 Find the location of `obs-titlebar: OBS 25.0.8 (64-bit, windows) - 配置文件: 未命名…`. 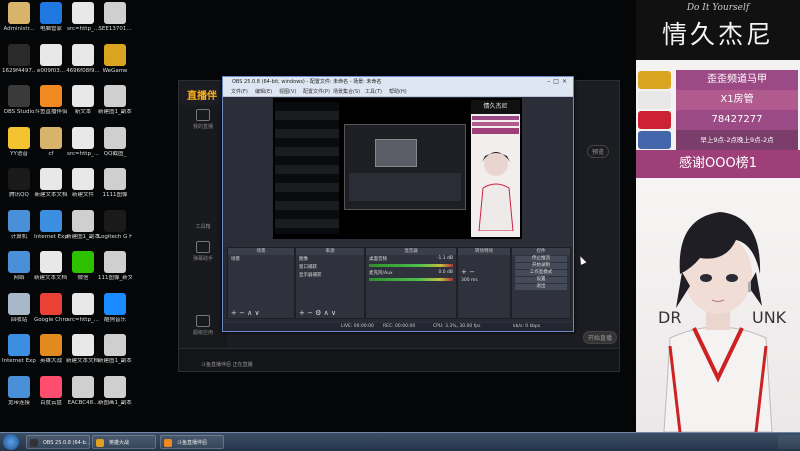

obs-titlebar: OBS 25.0.8 (64-bit, windows) - 配置文件: 未命名… is located at coordinates (398, 82).